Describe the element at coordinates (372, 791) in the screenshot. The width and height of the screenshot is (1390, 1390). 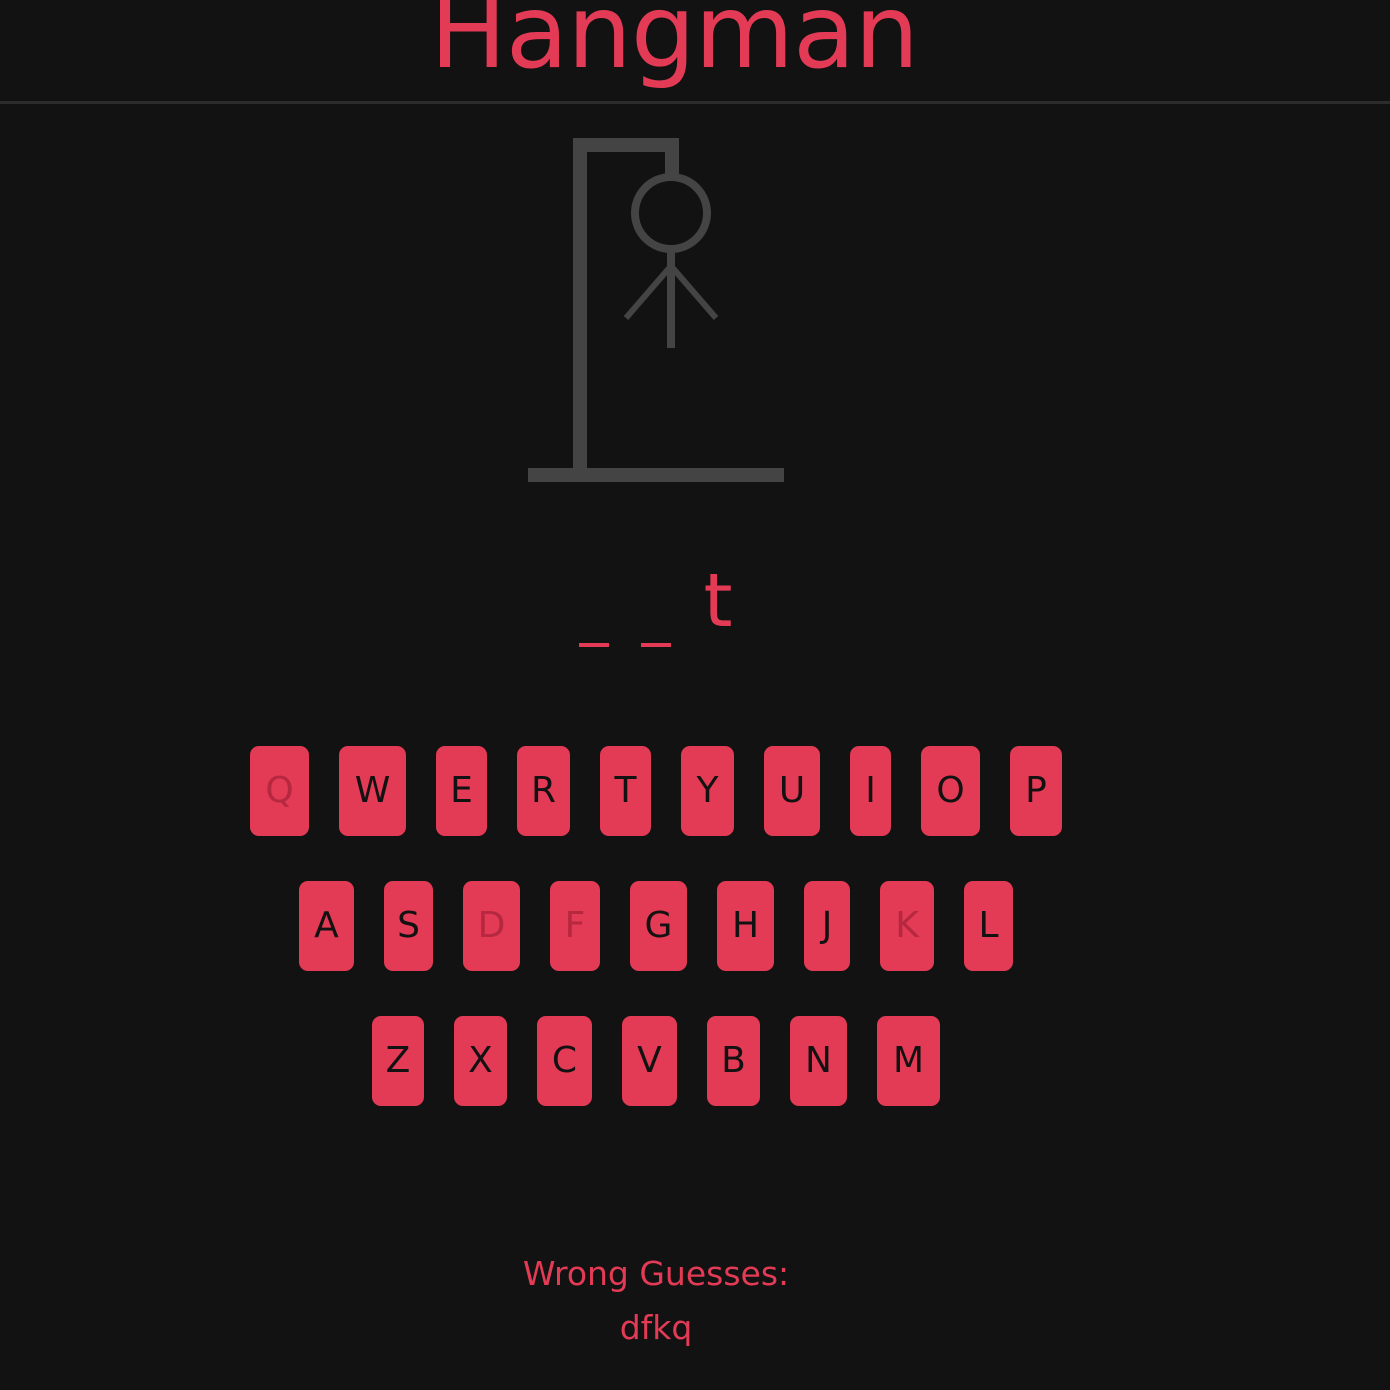
I see `key-w: W` at that location.